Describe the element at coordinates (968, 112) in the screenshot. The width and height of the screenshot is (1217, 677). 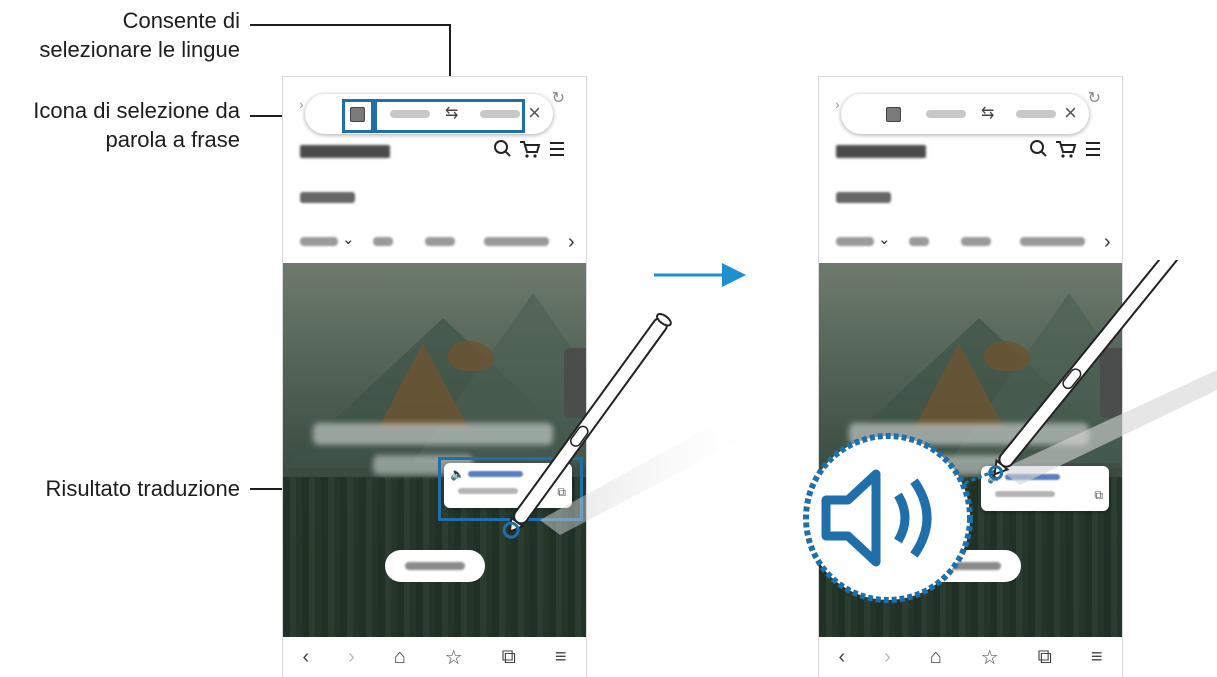
I see `translate-toolbar: › ⇆ × ↻` at that location.